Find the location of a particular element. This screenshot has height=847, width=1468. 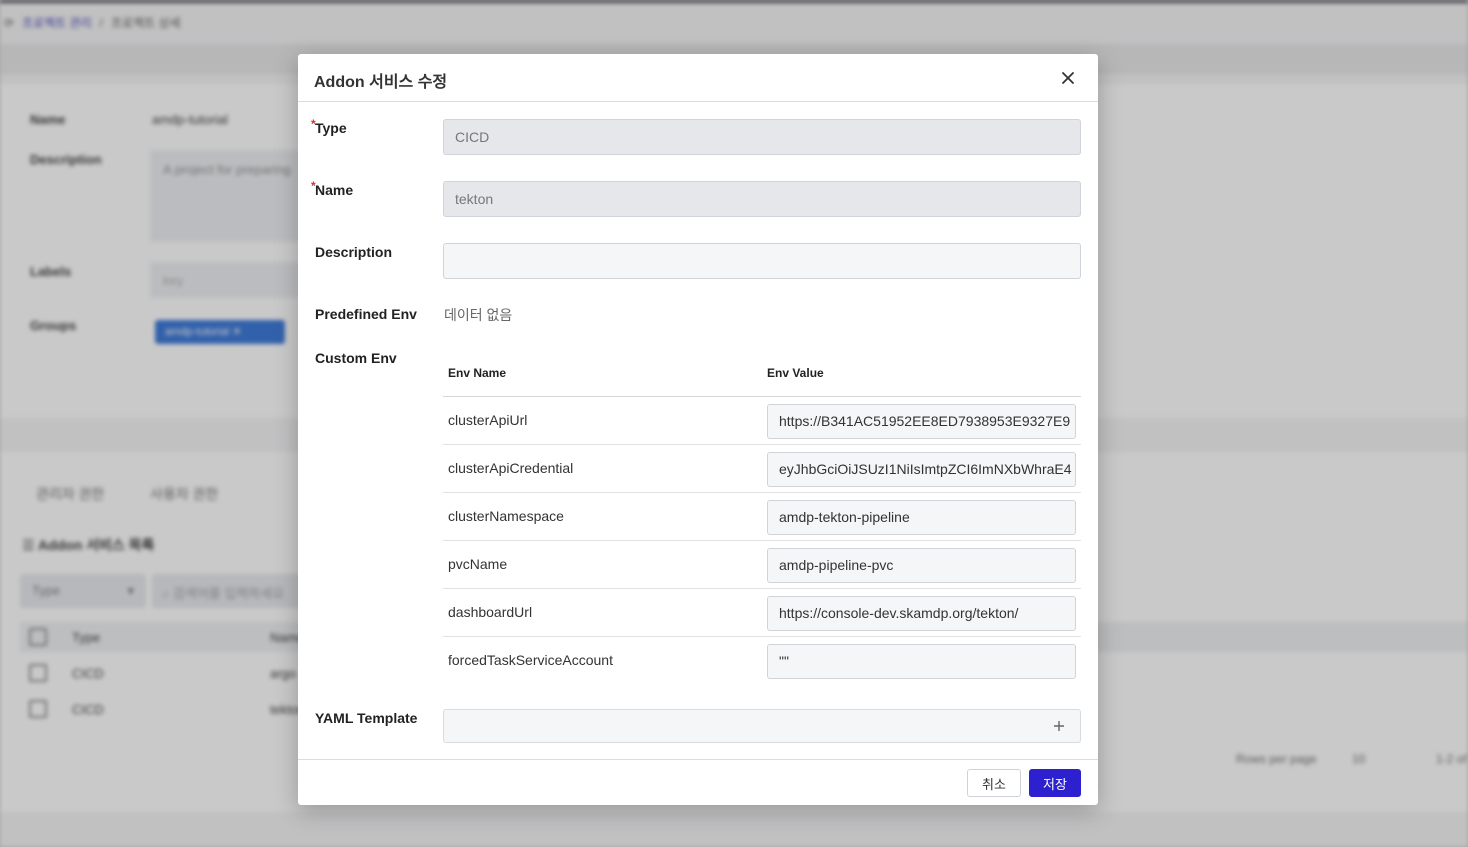

env-name: pvcName is located at coordinates (478, 564).